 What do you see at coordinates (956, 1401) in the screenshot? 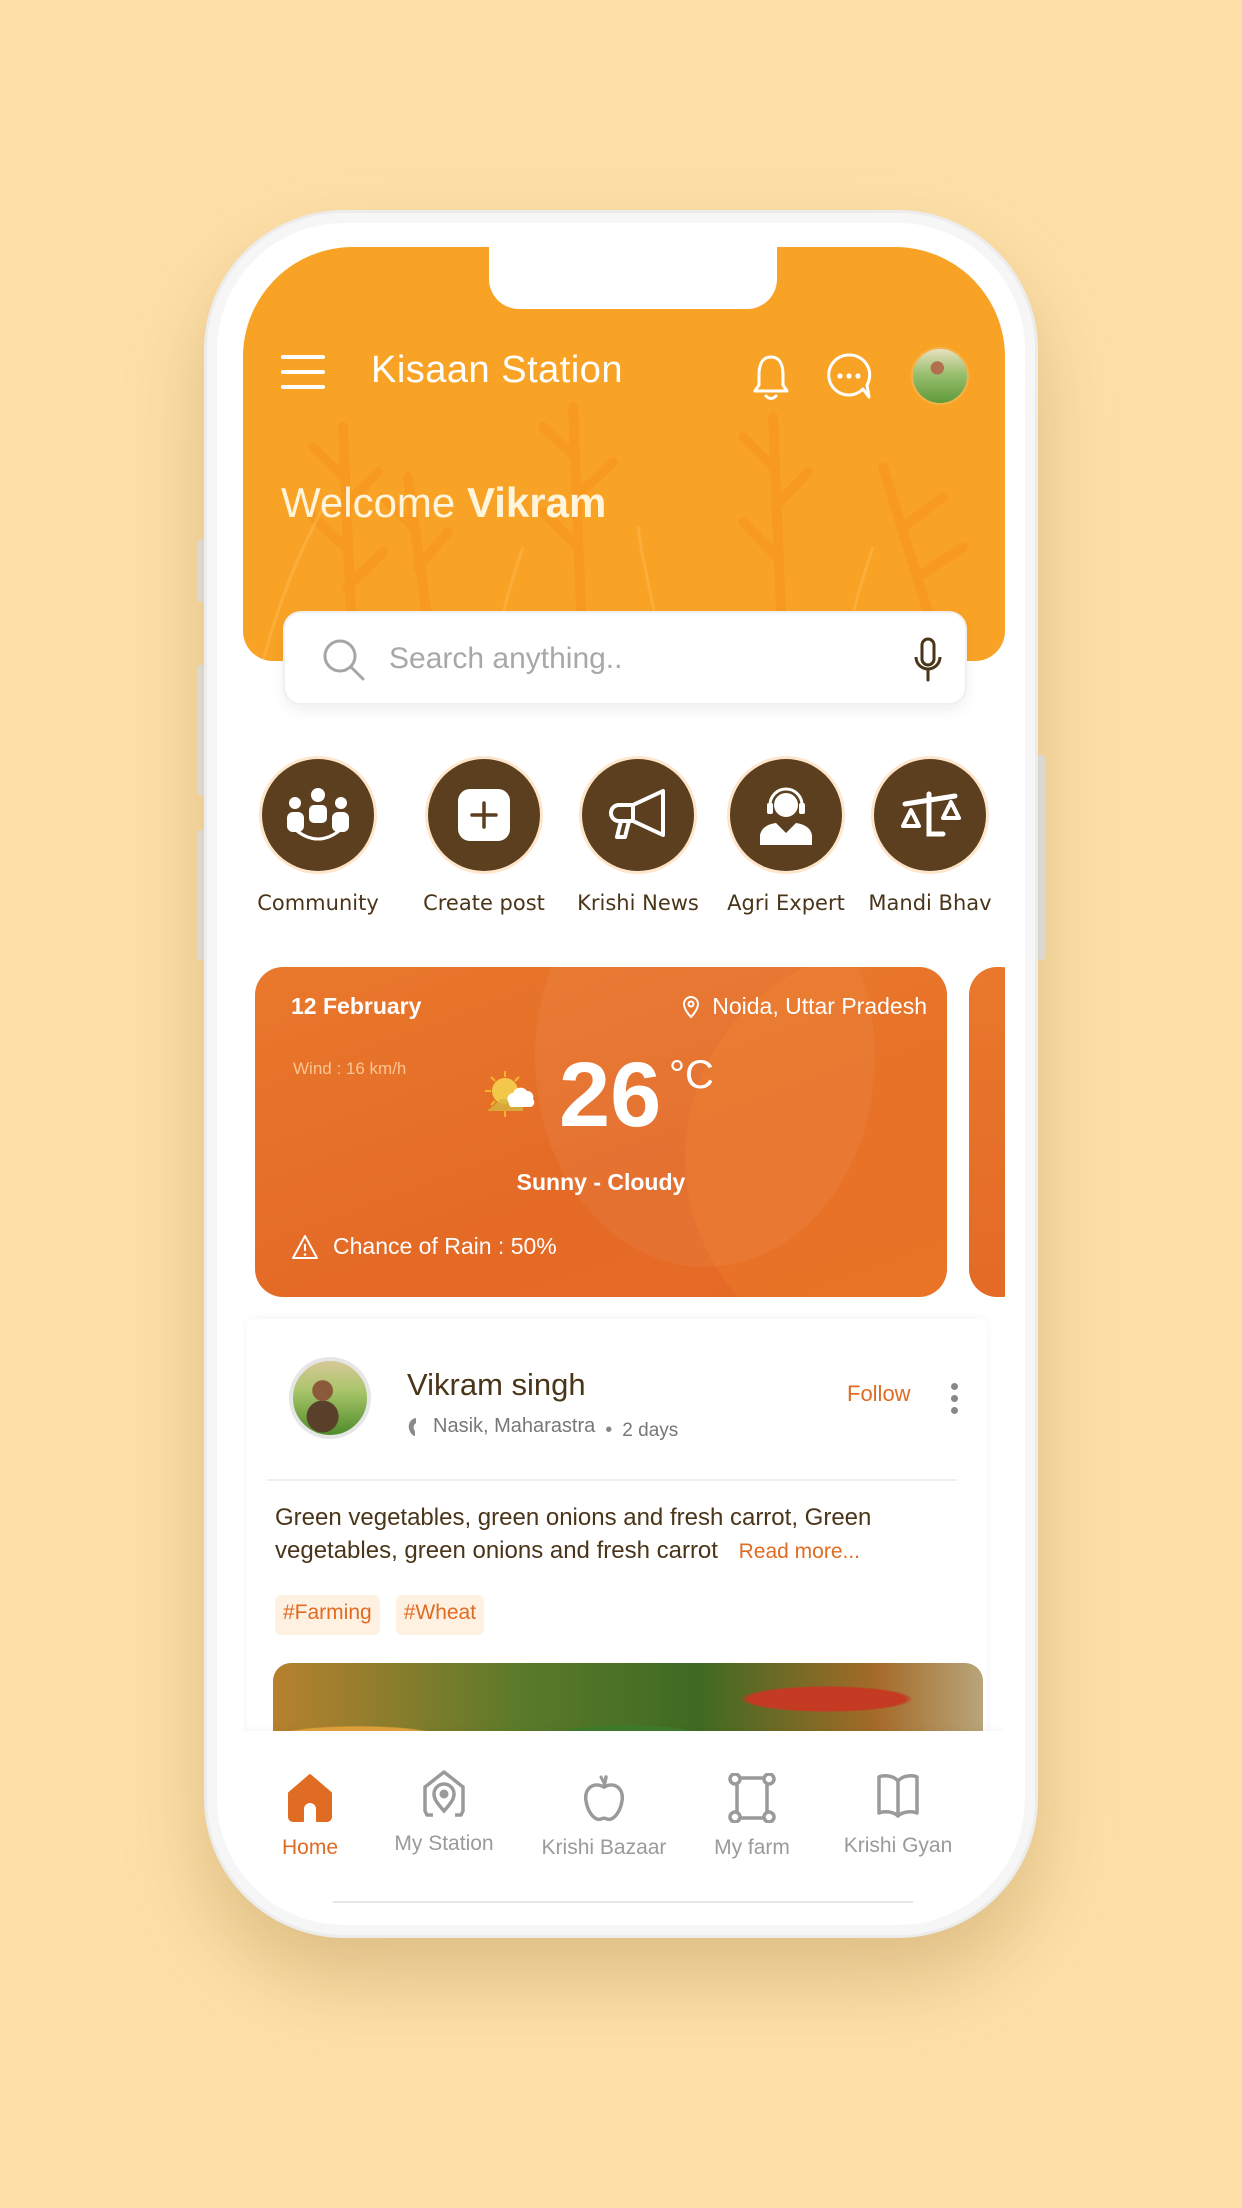
I see `more-options-icon` at bounding box center [956, 1401].